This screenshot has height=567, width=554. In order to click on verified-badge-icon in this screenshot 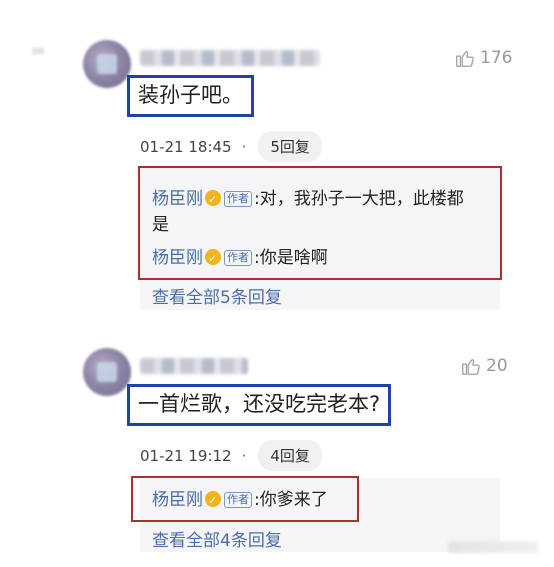, I will do `click(213, 501)`.